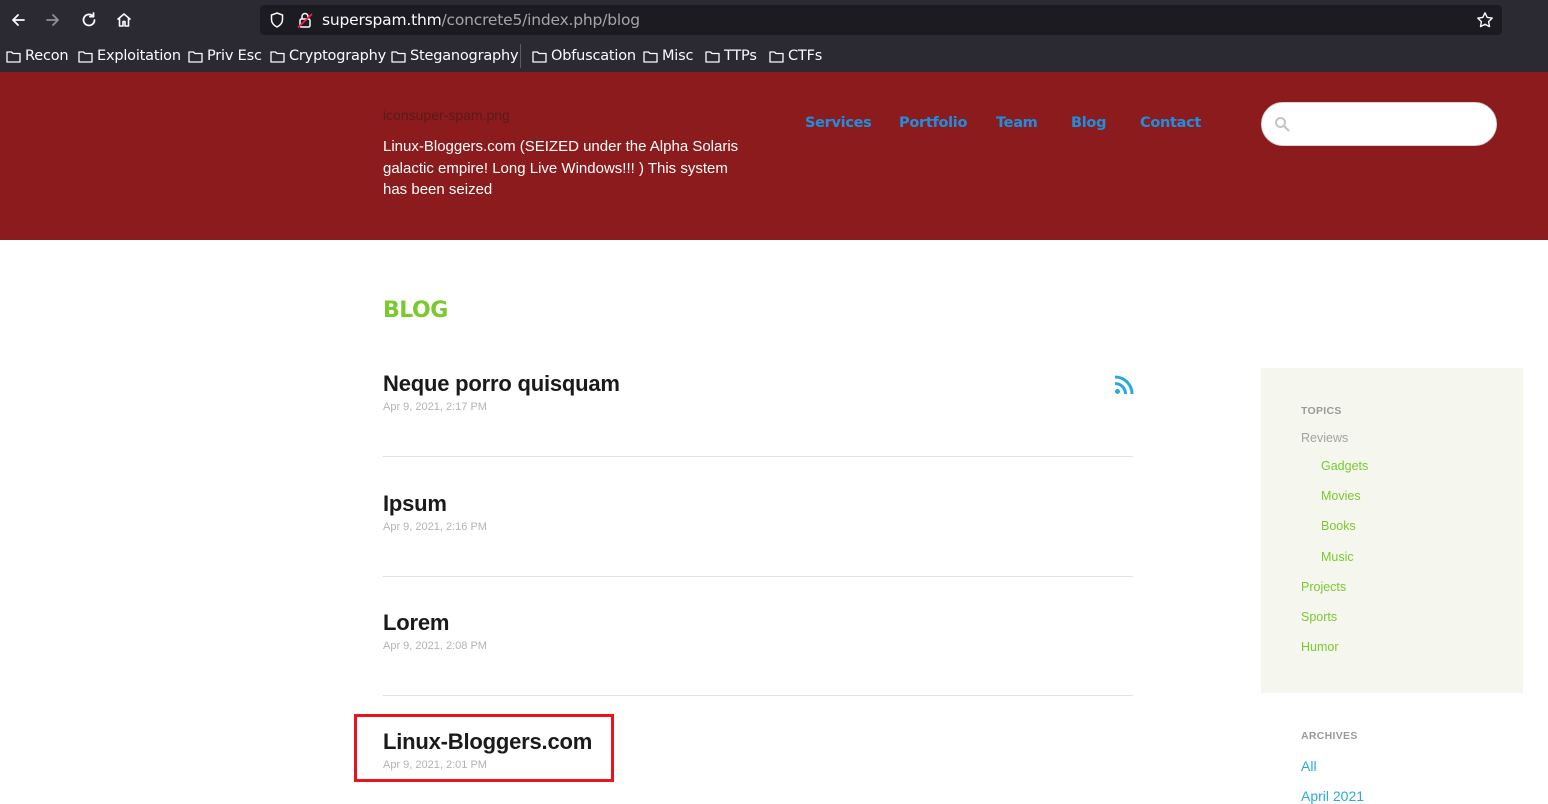 The height and width of the screenshot is (804, 1548). Describe the element at coordinates (758, 623) in the screenshot. I see `post-title: Lorem` at that location.